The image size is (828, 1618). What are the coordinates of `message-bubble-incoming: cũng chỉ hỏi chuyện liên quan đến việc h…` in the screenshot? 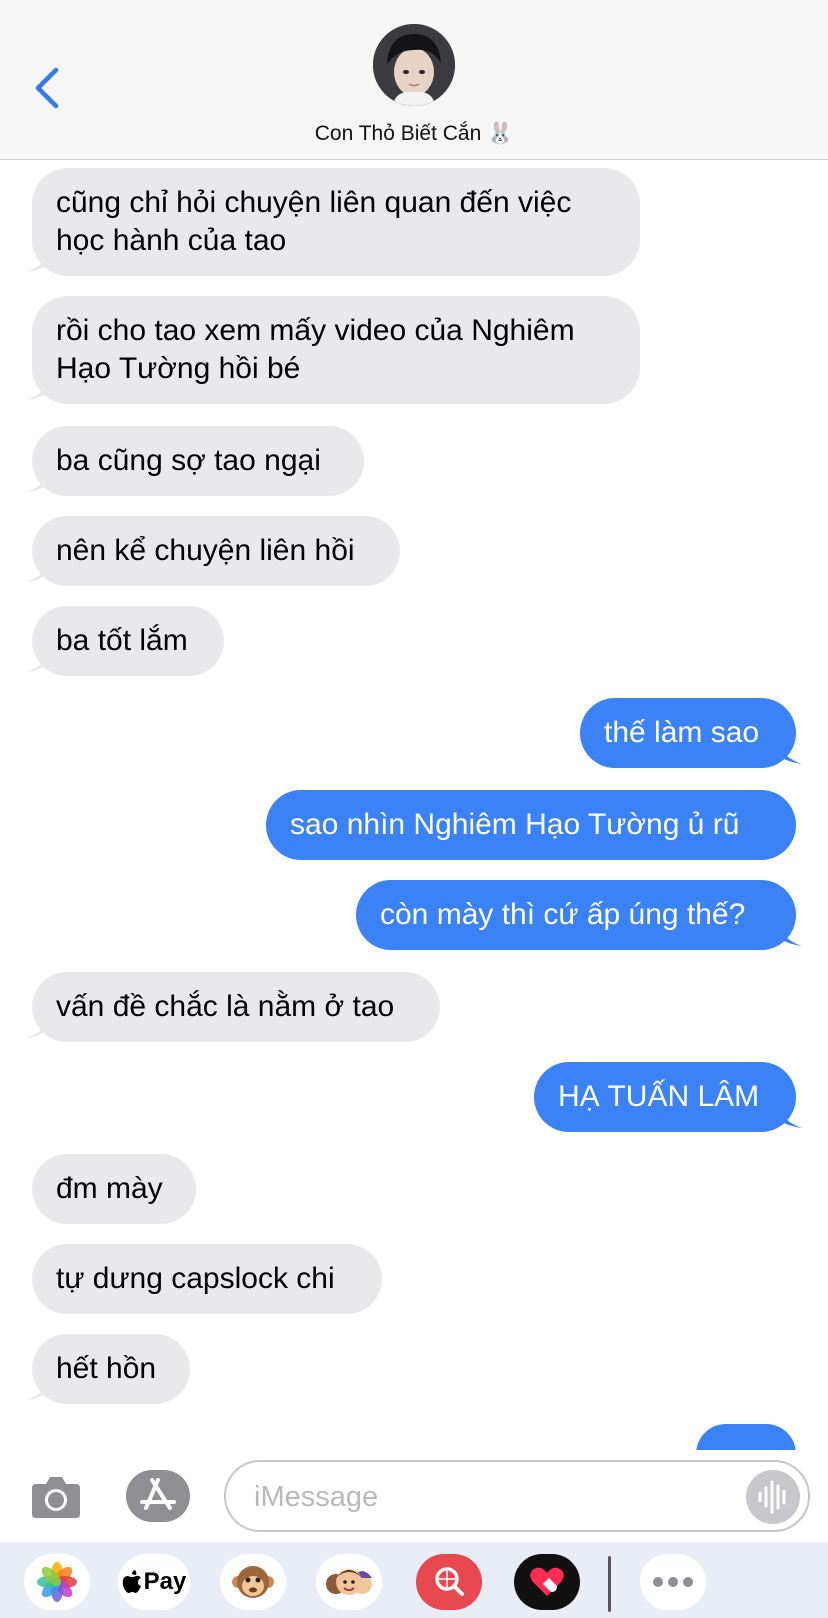 It's located at (336, 222).